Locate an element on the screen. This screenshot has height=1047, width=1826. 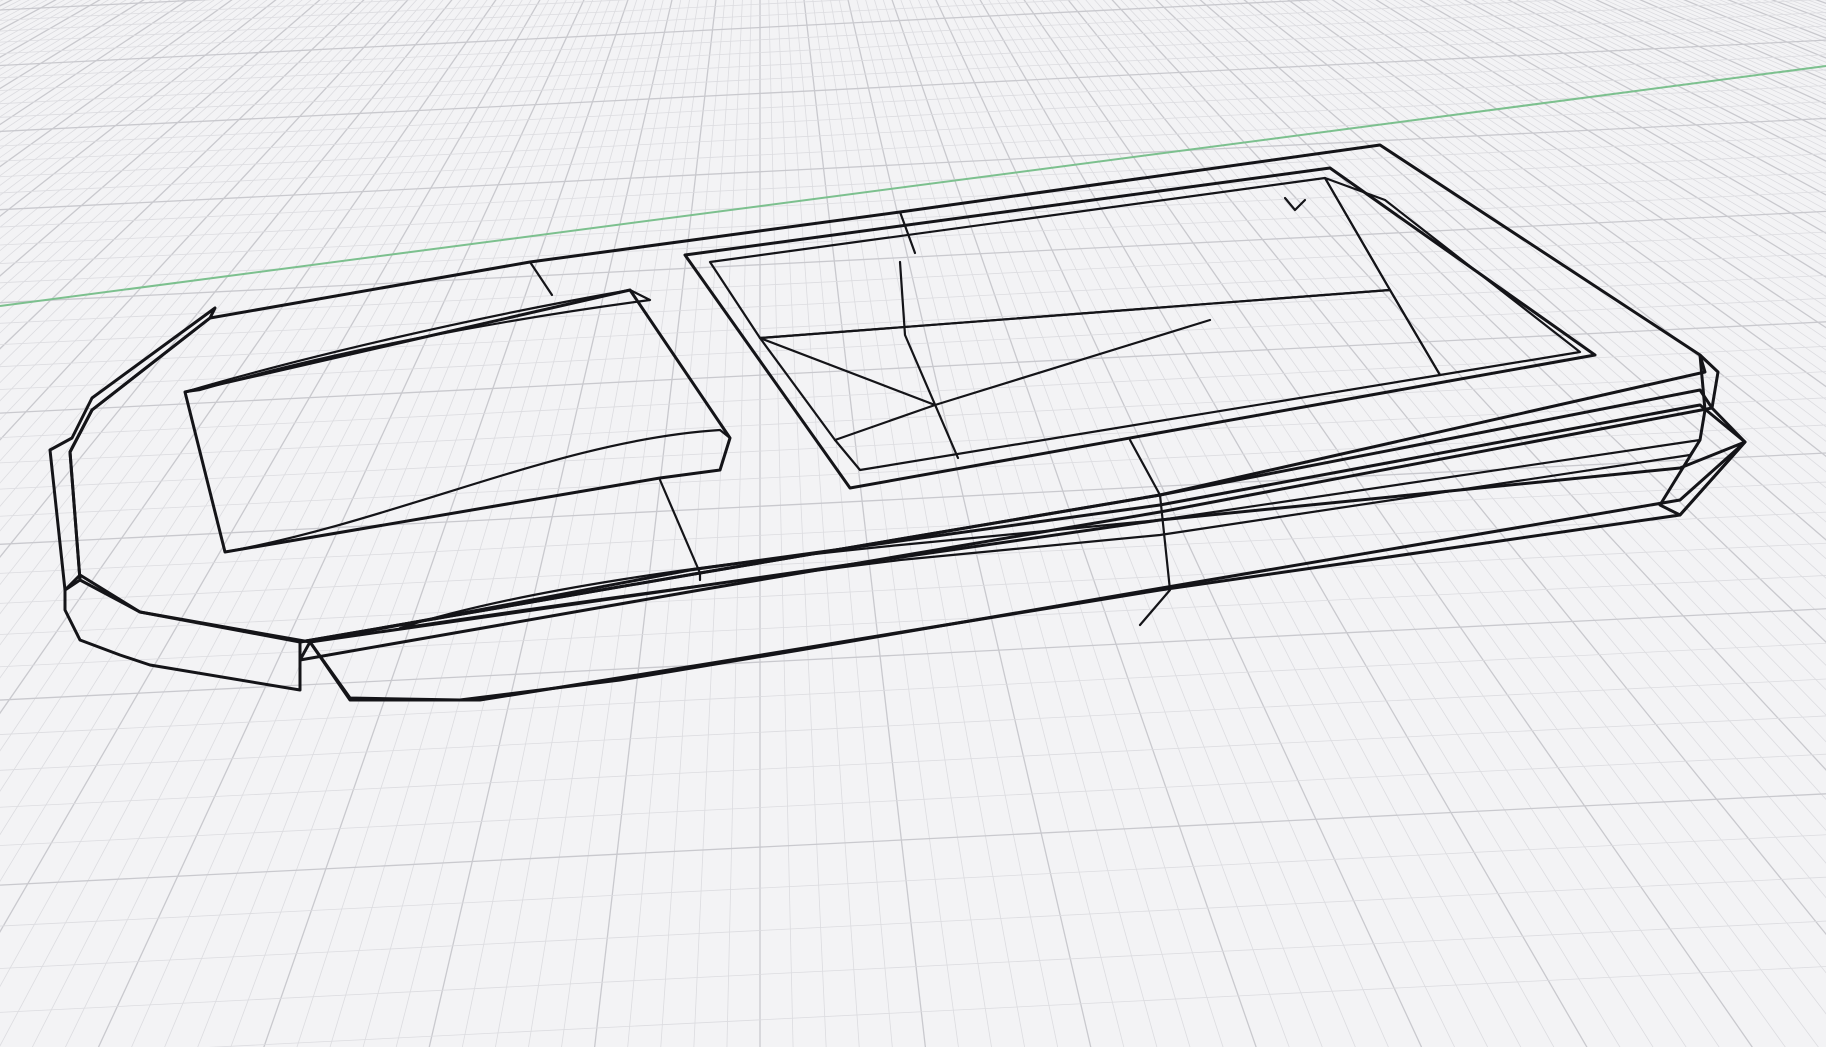
hull-chine-strake is located at coordinates (1050, 534).